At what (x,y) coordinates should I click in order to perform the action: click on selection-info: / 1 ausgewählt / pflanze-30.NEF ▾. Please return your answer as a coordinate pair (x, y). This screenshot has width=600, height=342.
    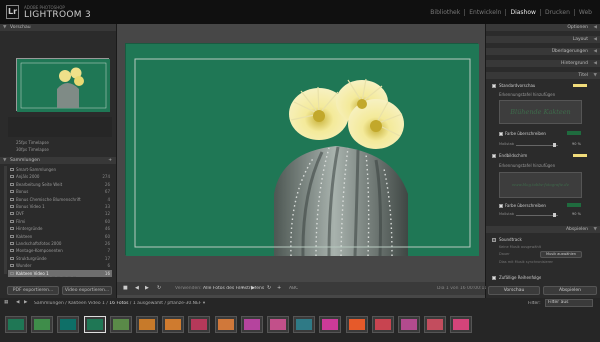
    Looking at the image, I should click on (167, 303).